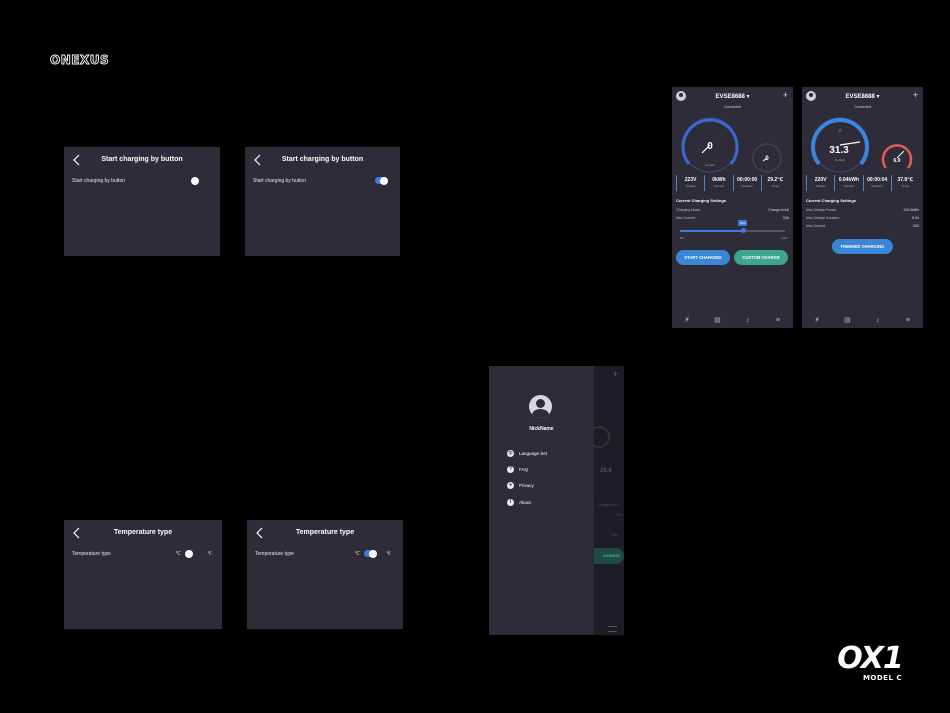  What do you see at coordinates (761, 257) in the screenshot?
I see `custom-charge-button: CUSTOM CHARGE` at bounding box center [761, 257].